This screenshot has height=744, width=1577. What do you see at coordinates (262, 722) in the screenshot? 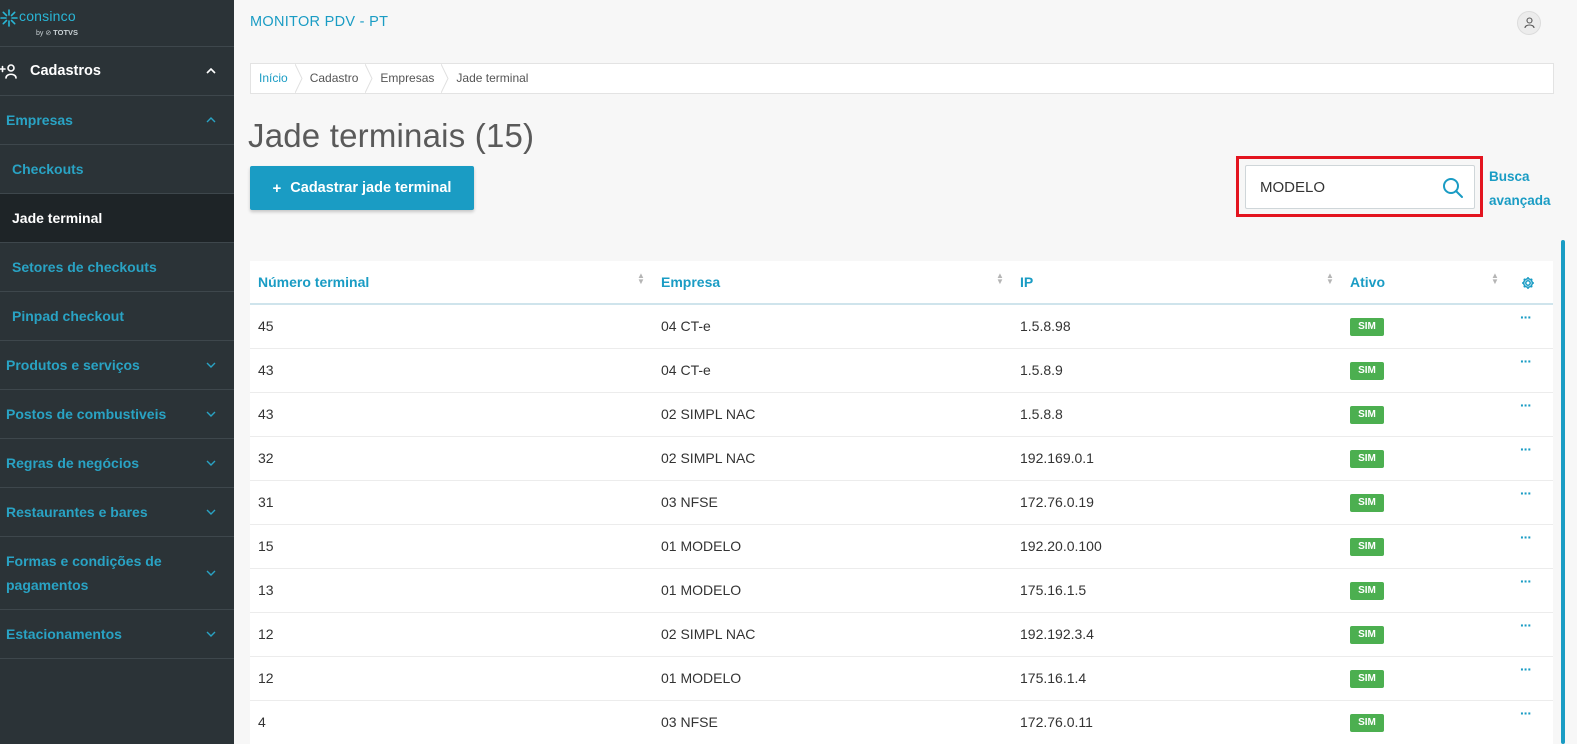
I see `cell-numero-terminal: 4` at bounding box center [262, 722].